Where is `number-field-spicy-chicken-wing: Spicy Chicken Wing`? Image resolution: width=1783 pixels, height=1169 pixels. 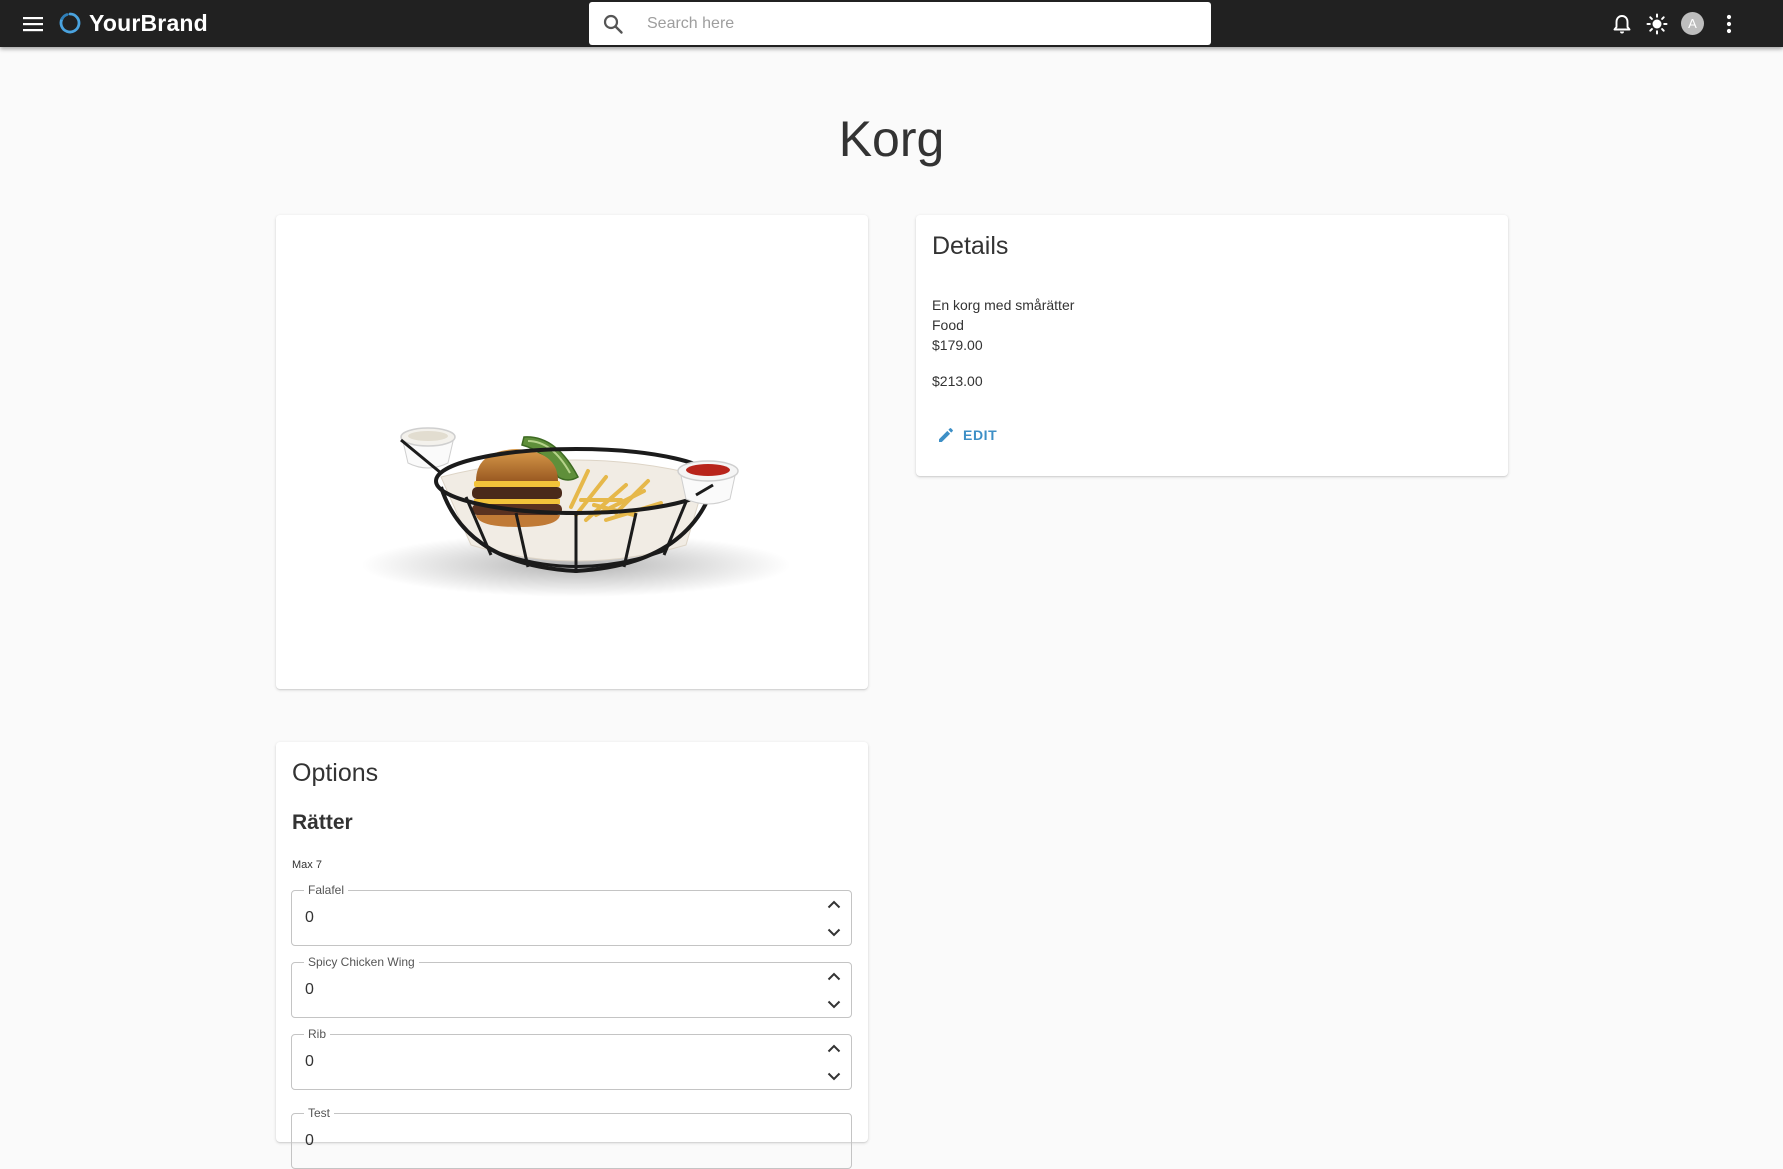
number-field-spicy-chicken-wing: Spicy Chicken Wing is located at coordinates (571, 986).